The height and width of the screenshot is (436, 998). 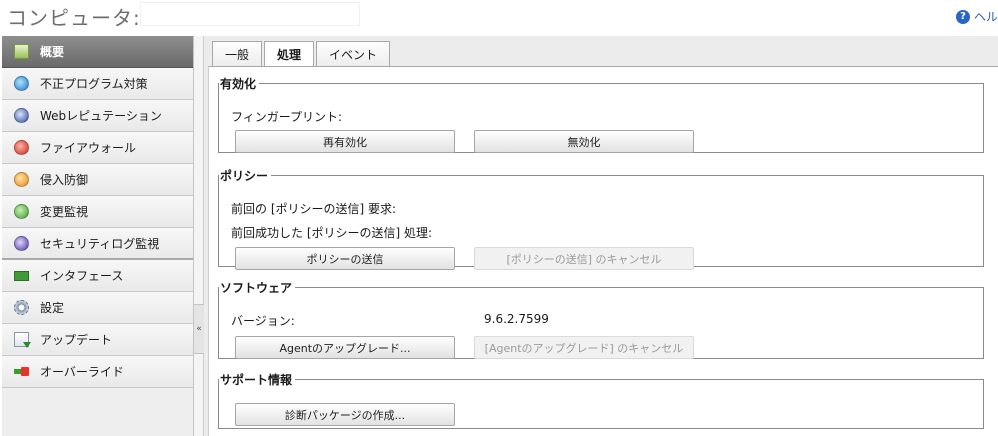 I want to click on version-value: 9.6.2.7599, so click(x=516, y=319).